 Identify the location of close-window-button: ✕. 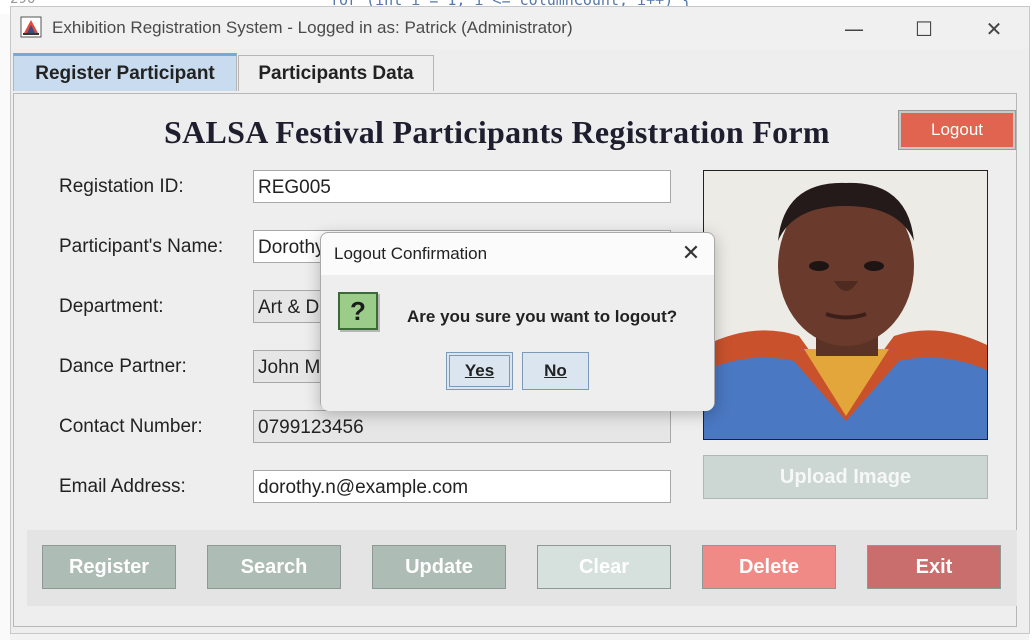
(994, 29).